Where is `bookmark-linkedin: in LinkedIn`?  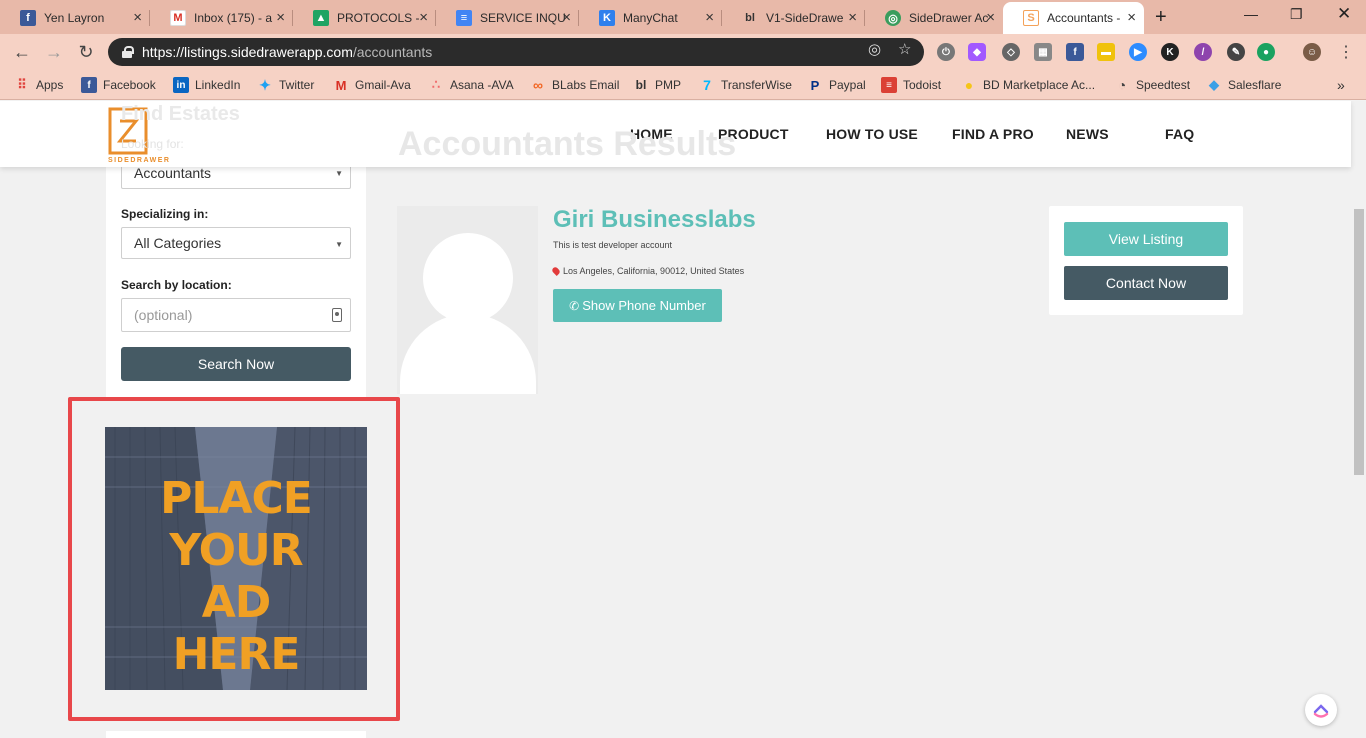 bookmark-linkedin: in LinkedIn is located at coordinates (206, 85).